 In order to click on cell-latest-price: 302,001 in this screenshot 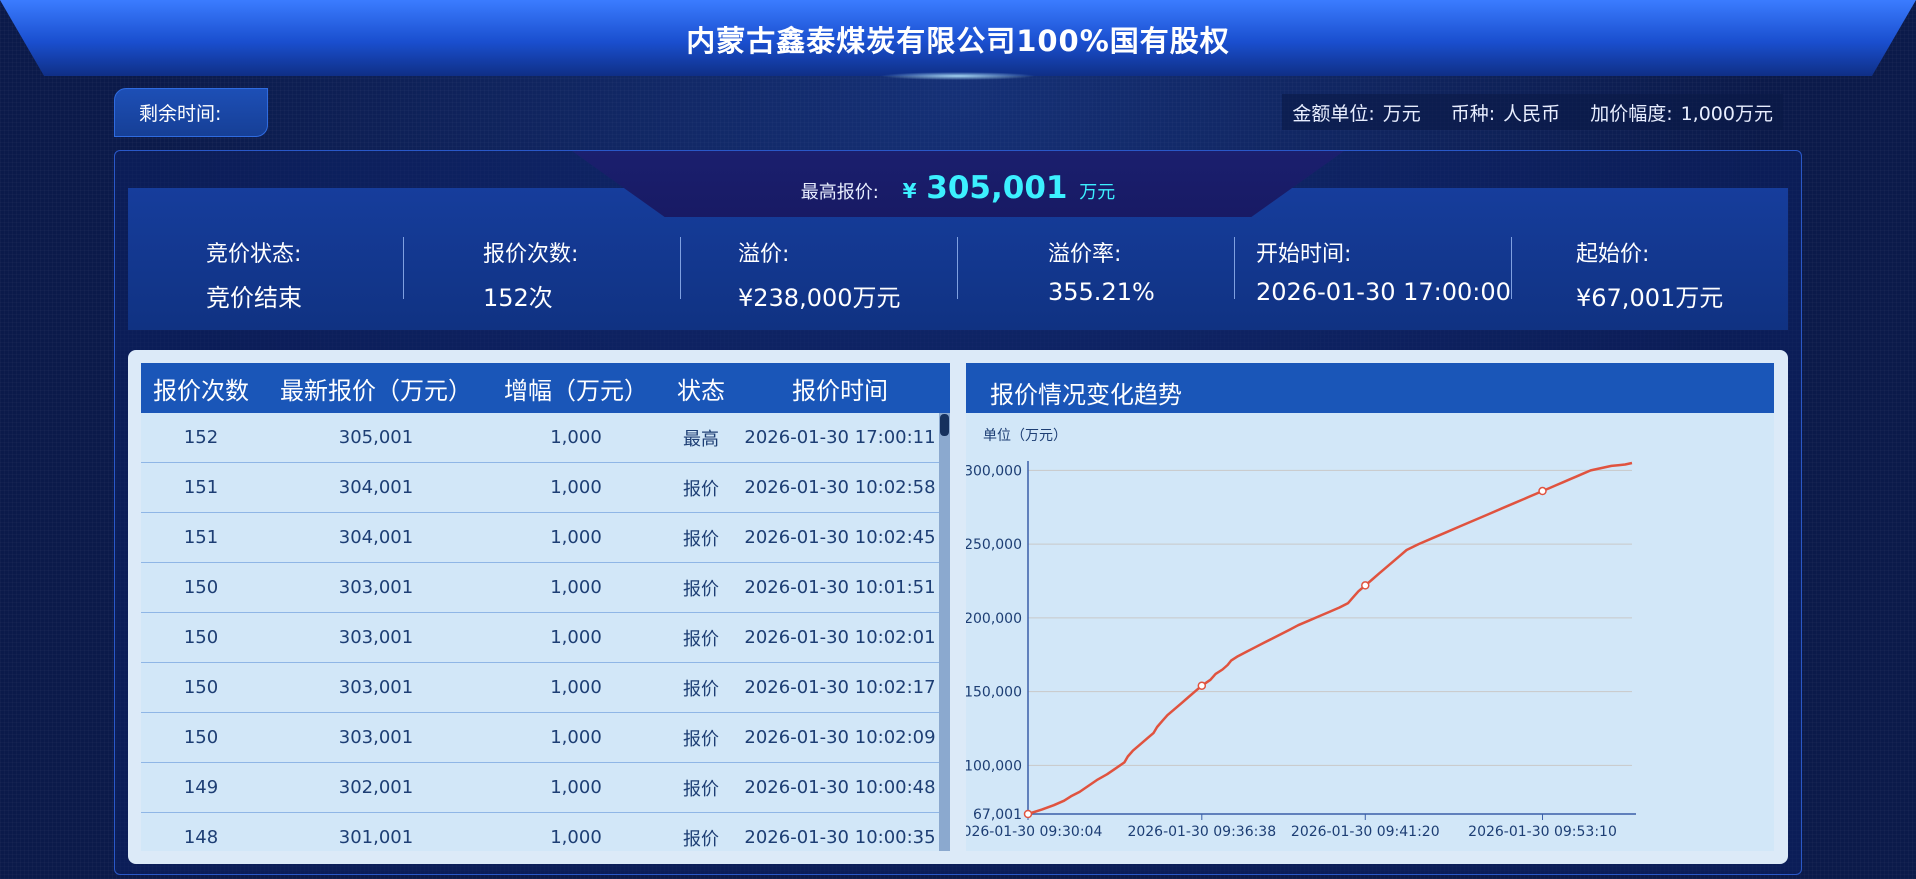, I will do `click(376, 787)`.